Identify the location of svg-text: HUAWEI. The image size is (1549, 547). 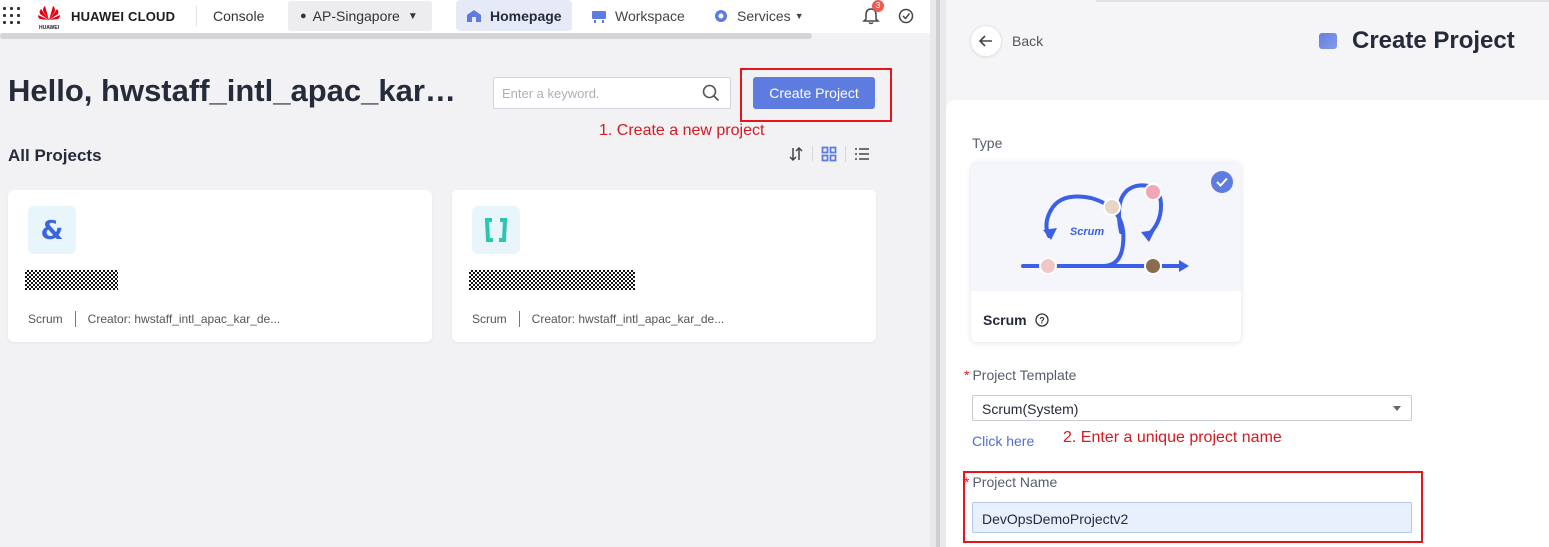
(49, 28).